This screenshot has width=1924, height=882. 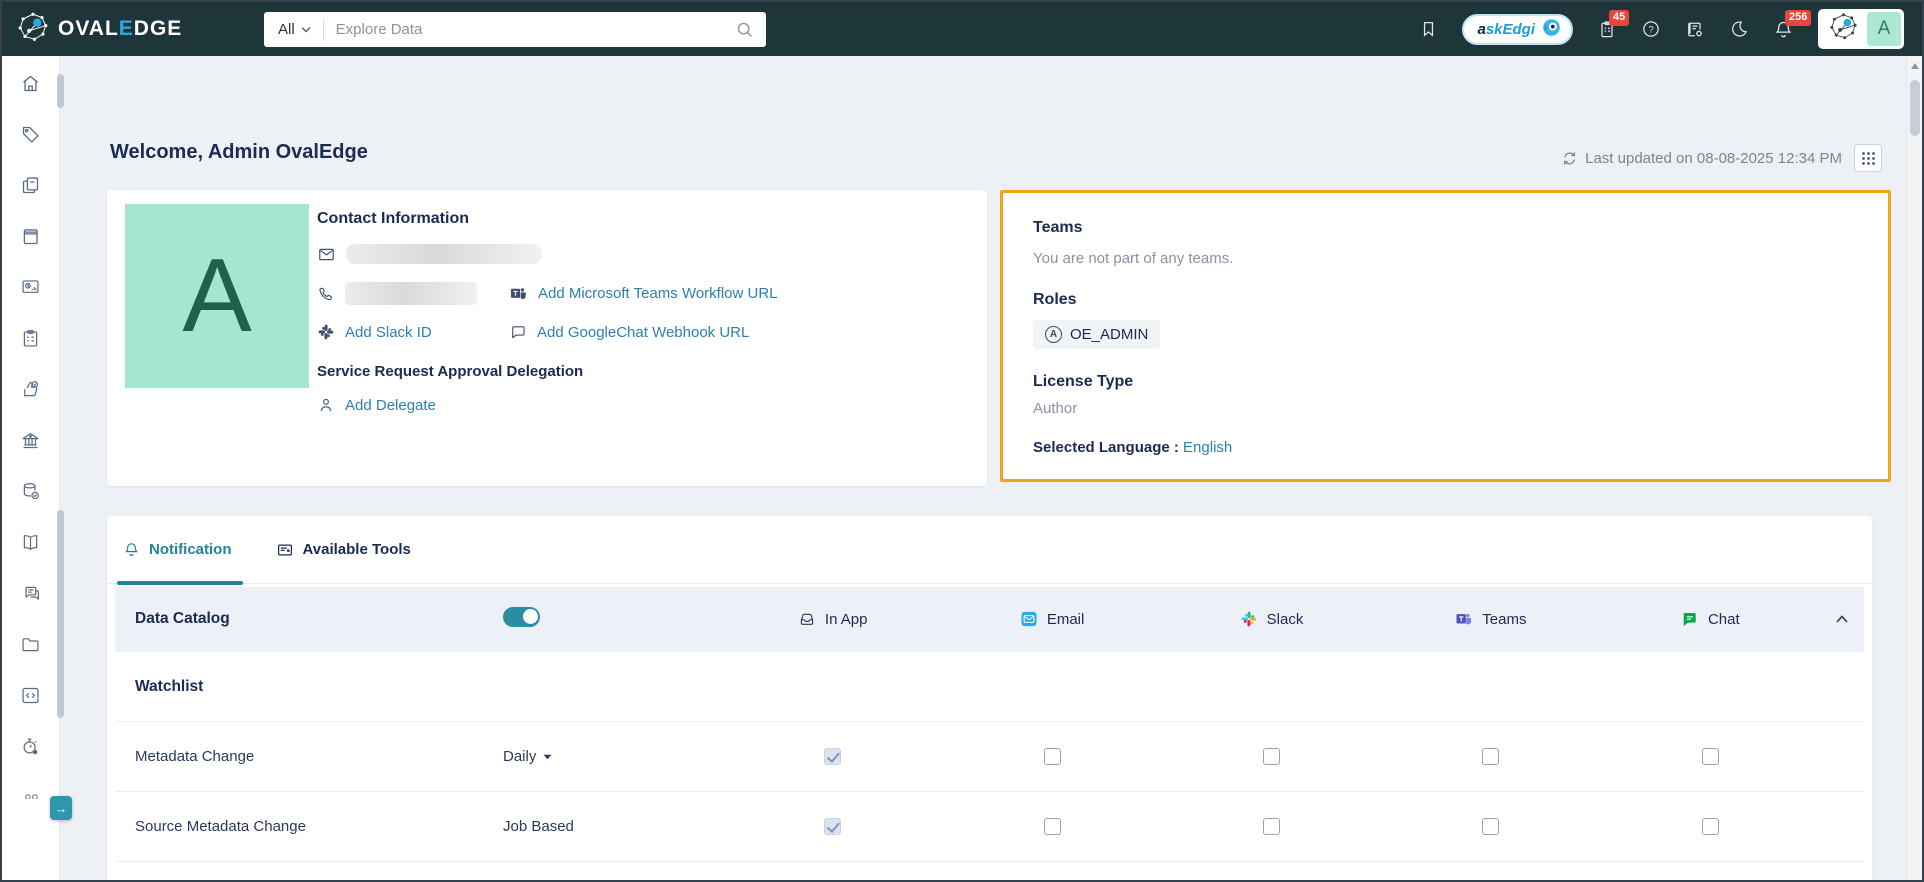 I want to click on email-row, so click(x=642, y=254).